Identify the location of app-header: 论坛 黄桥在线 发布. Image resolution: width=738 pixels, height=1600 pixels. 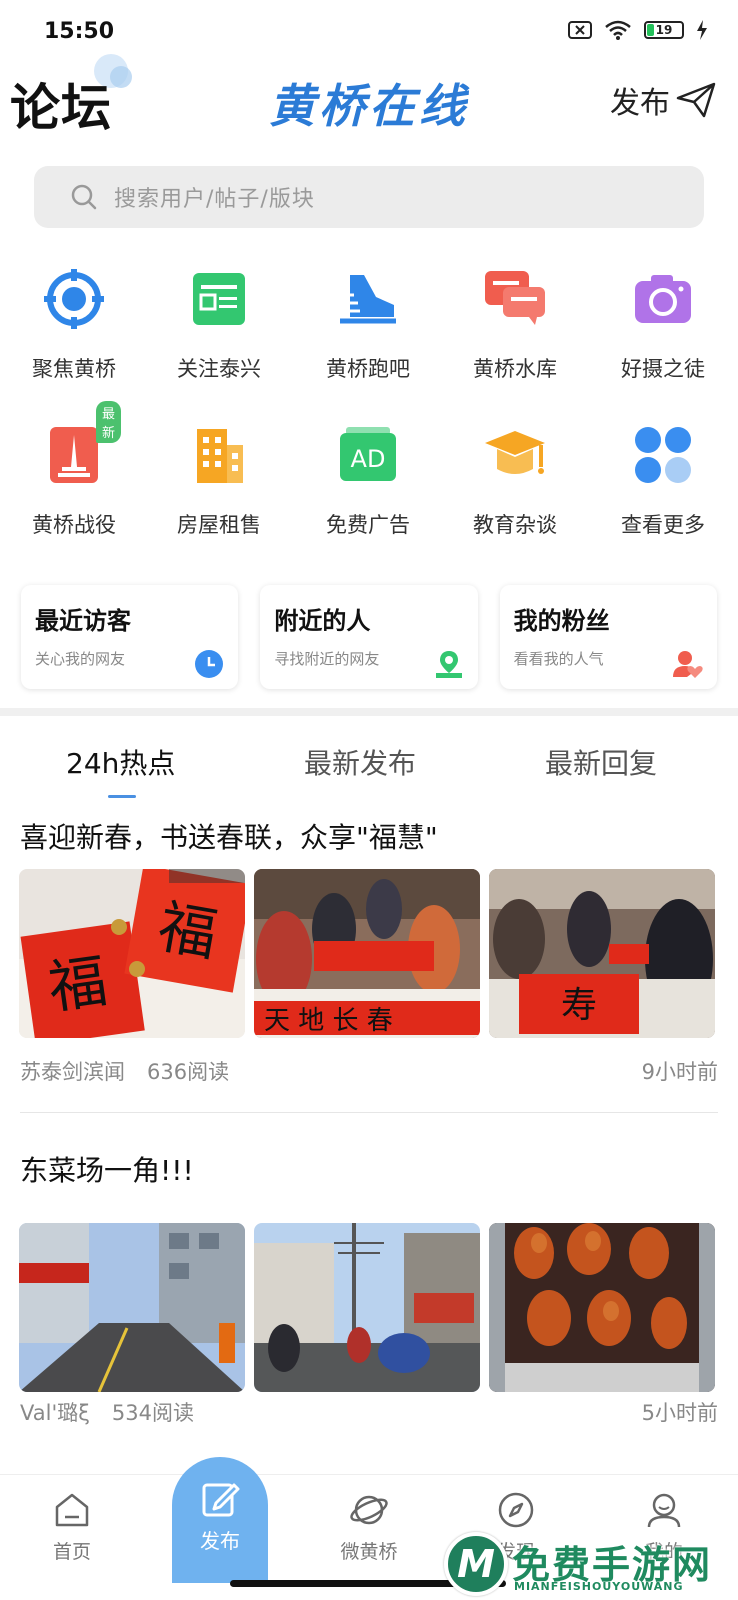
(369, 97).